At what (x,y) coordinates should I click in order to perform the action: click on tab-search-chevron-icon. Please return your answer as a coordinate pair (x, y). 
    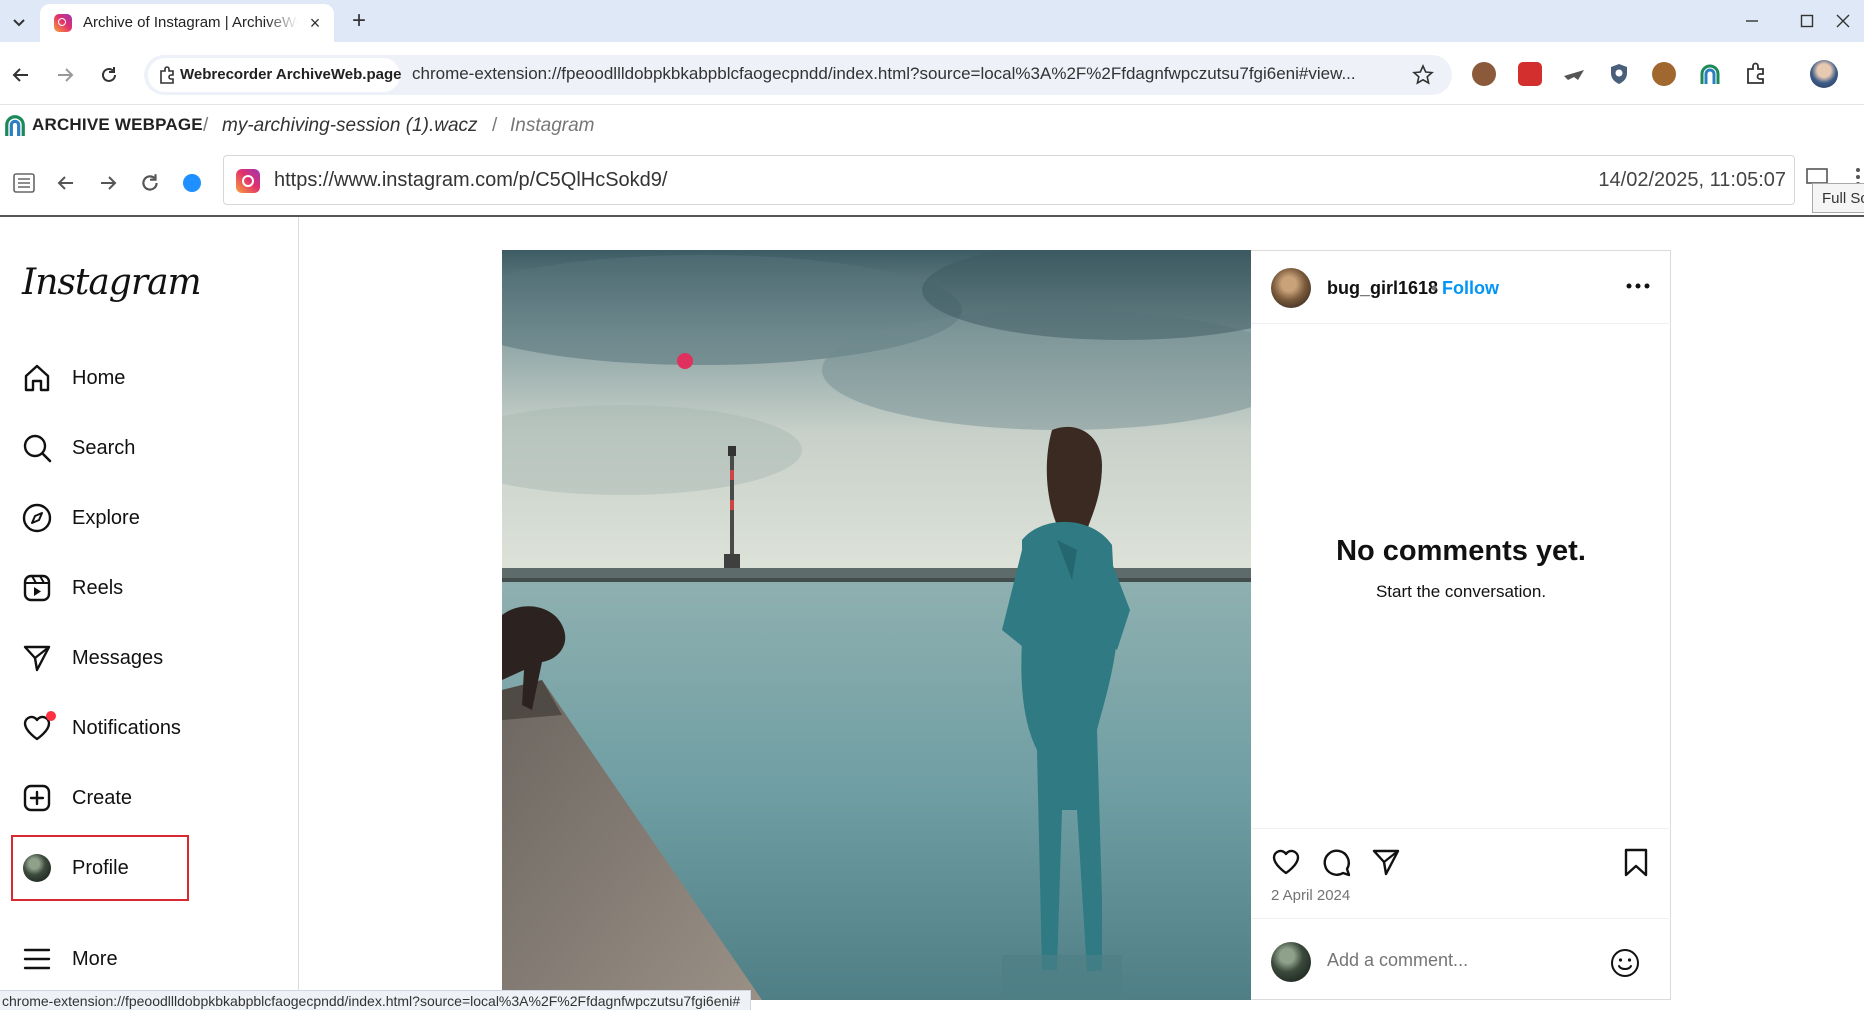
    Looking at the image, I should click on (19, 22).